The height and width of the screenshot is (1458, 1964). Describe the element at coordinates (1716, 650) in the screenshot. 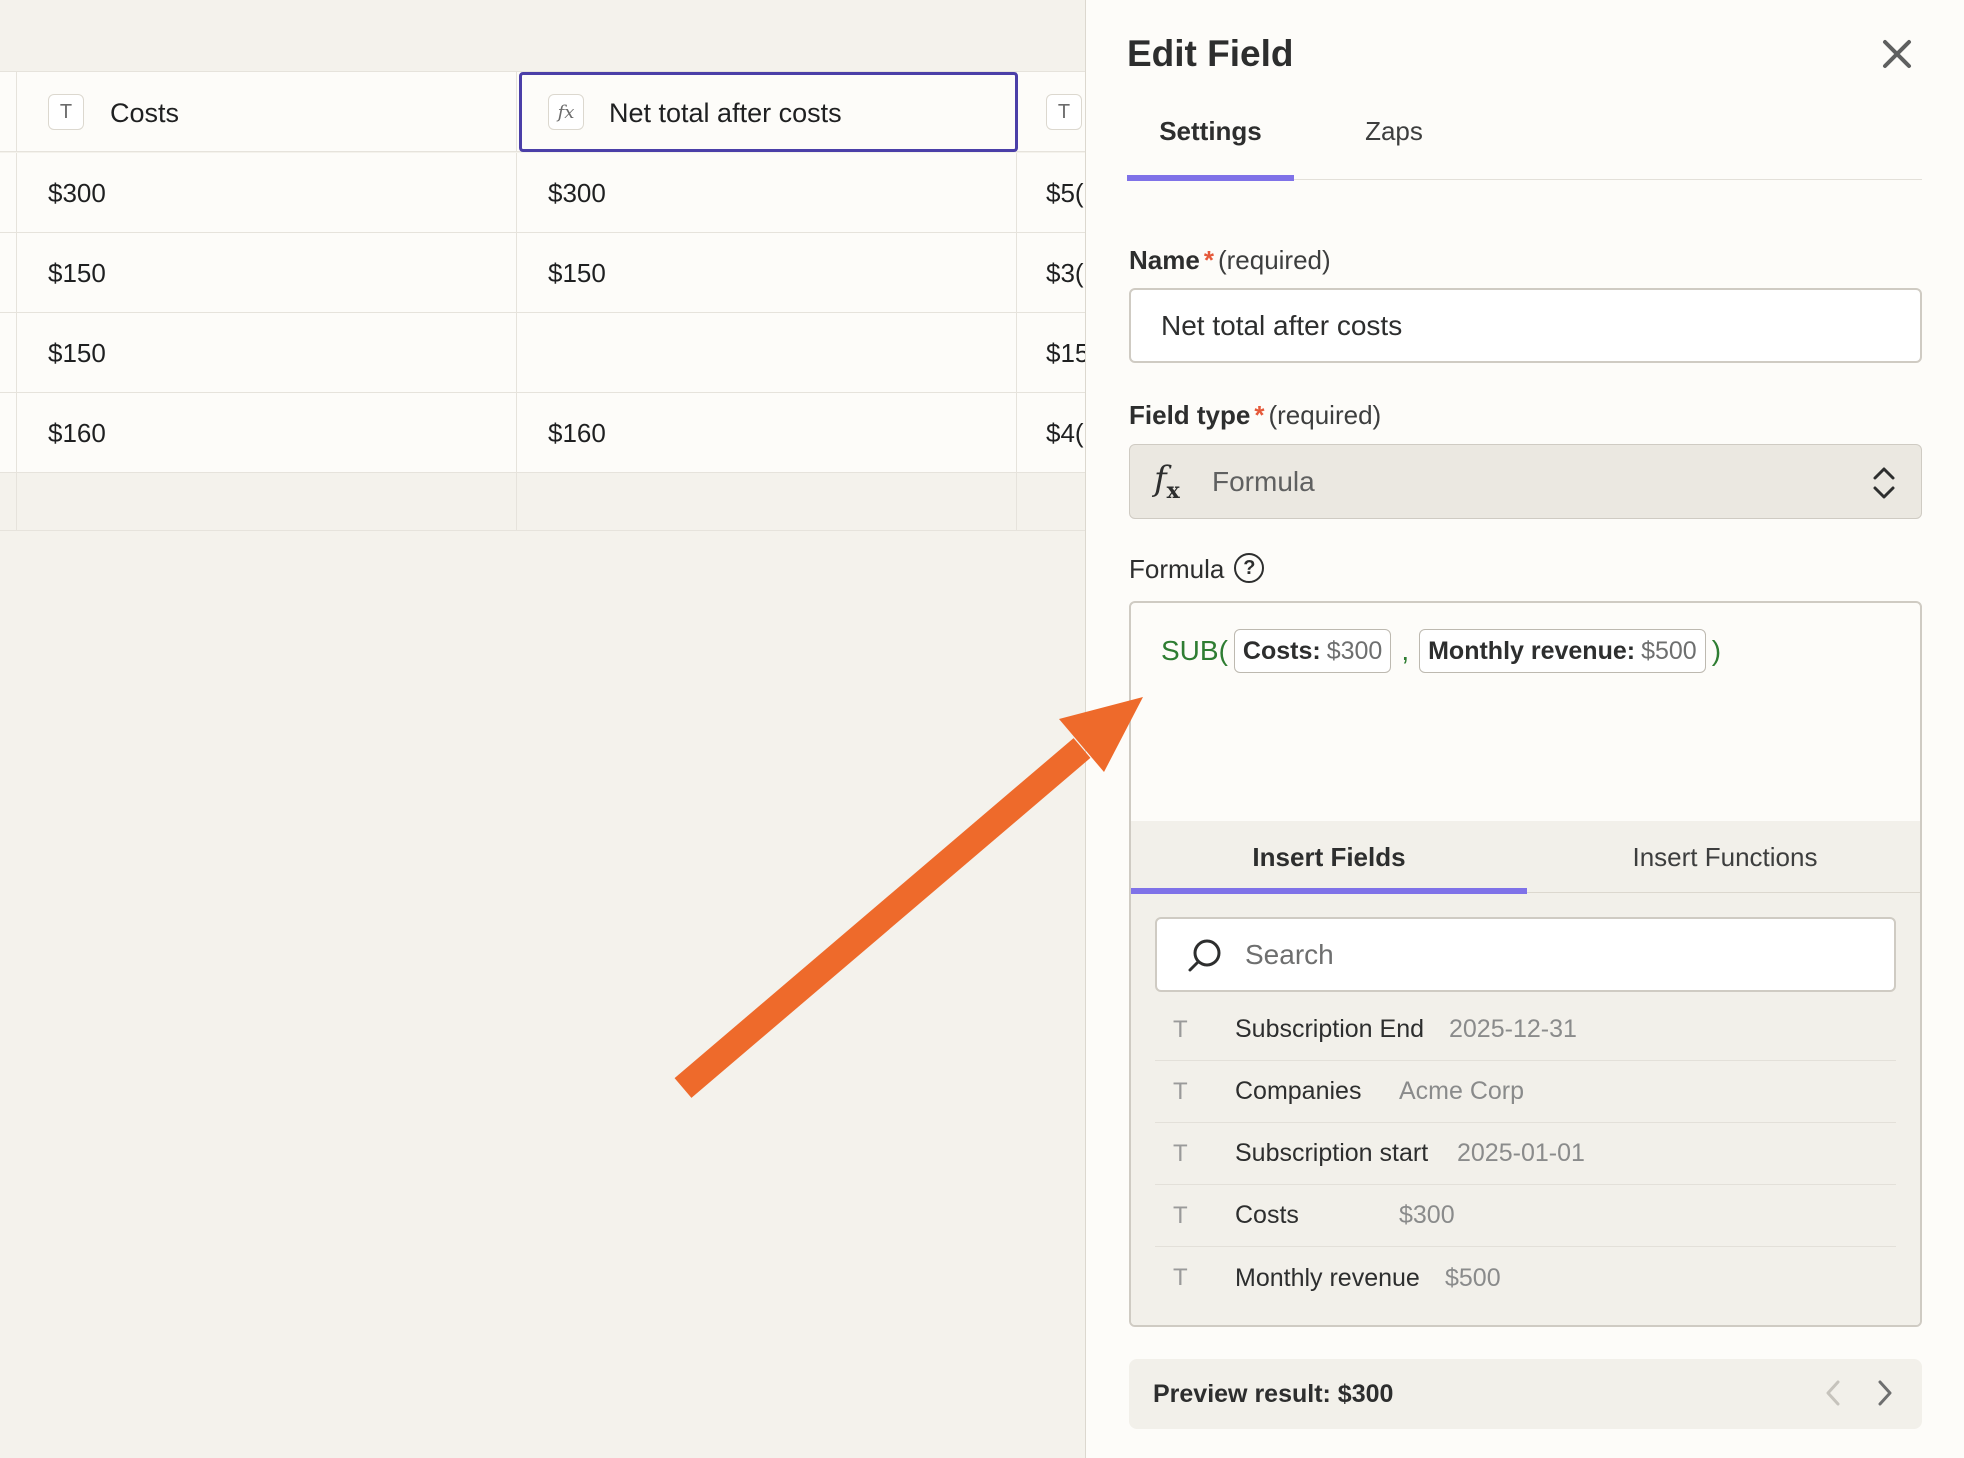

I see `formula-close-paren: )` at that location.